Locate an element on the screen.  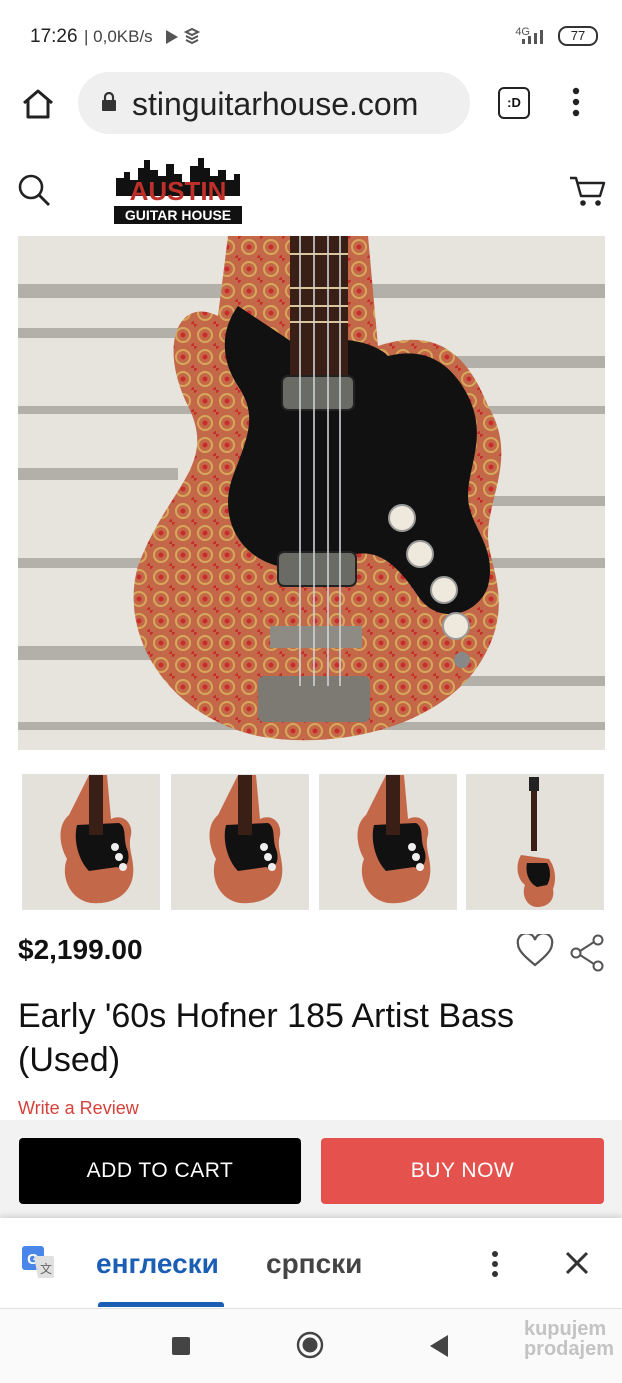
tabs-switcher-icon: :D is located at coordinates (514, 103).